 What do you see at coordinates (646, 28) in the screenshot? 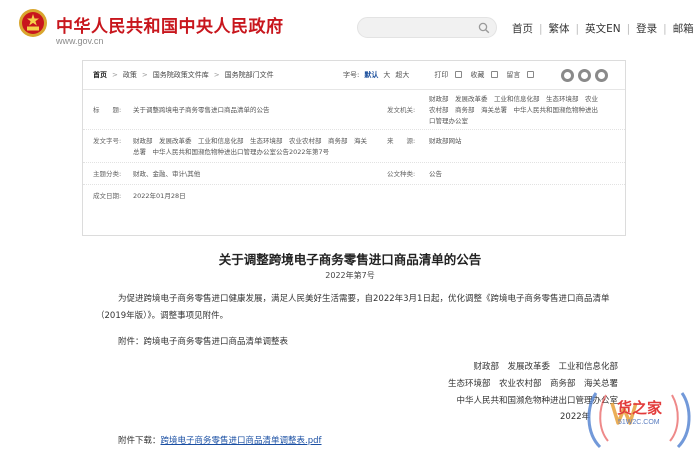
I see `nav-login: 登录` at bounding box center [646, 28].